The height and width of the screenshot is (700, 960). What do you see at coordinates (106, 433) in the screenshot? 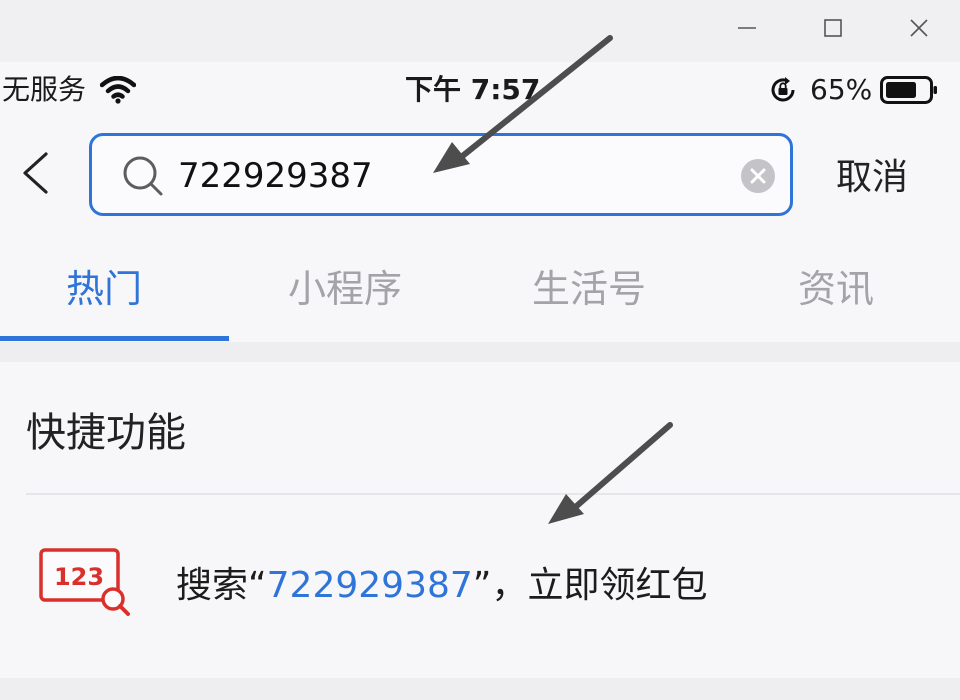
I see `section-title: 快捷功能` at bounding box center [106, 433].